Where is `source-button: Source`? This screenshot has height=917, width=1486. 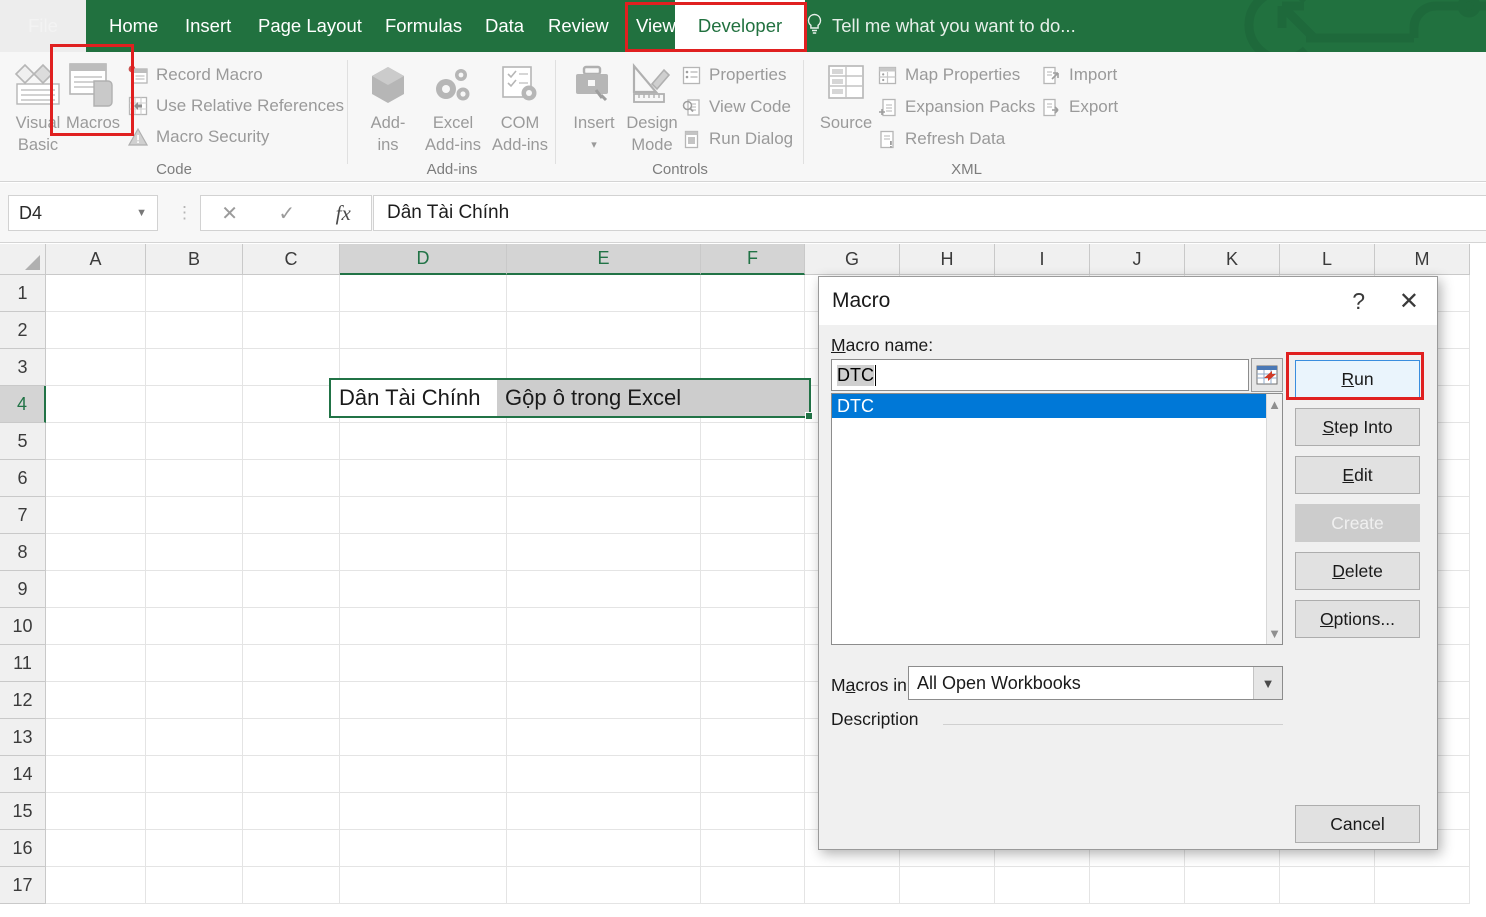
source-button: Source is located at coordinates (846, 96).